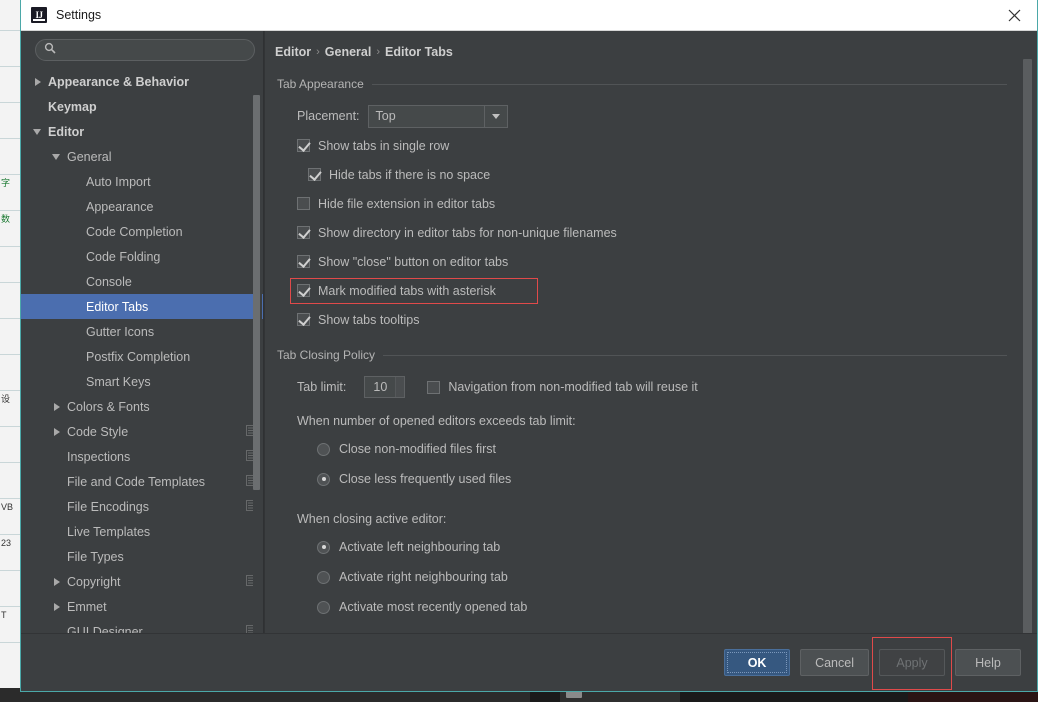 The image size is (1038, 702). I want to click on sidebar-item-appearance-behavior: Appearance & Behavior, so click(142, 81).